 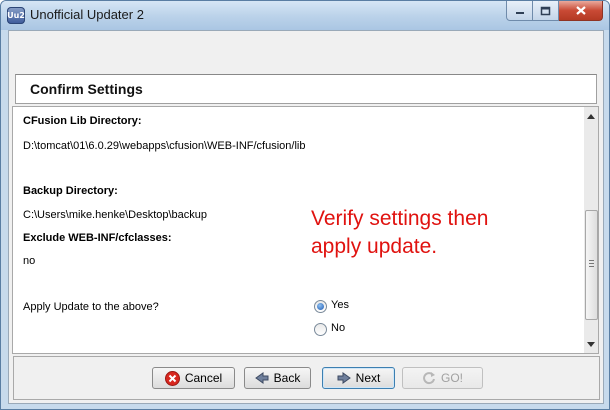 I want to click on back-button: Back, so click(x=277, y=378).